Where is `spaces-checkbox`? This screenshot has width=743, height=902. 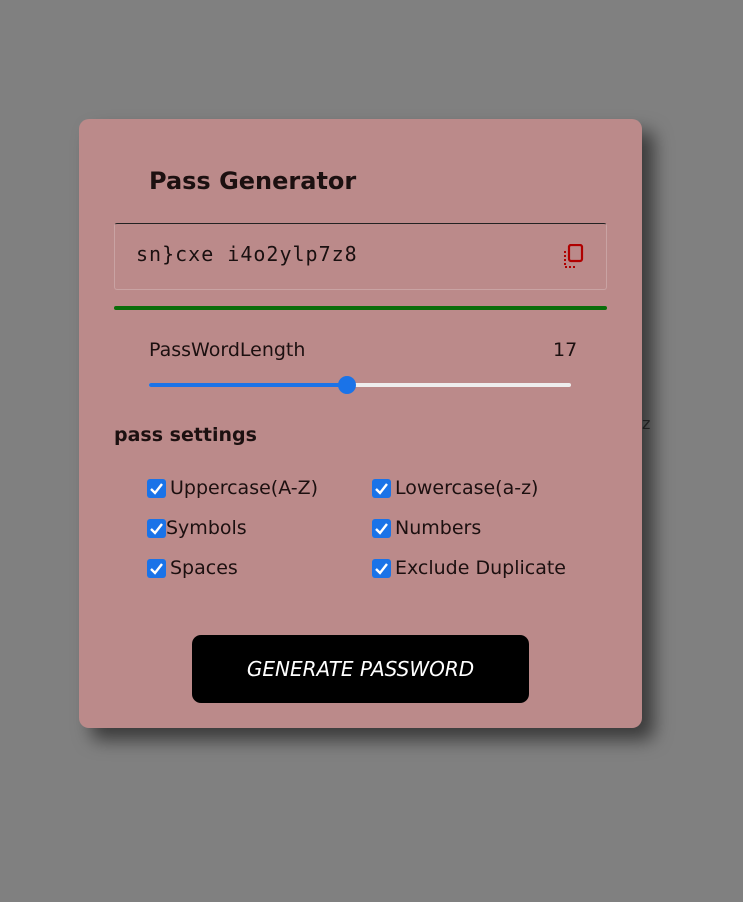 spaces-checkbox is located at coordinates (156, 568).